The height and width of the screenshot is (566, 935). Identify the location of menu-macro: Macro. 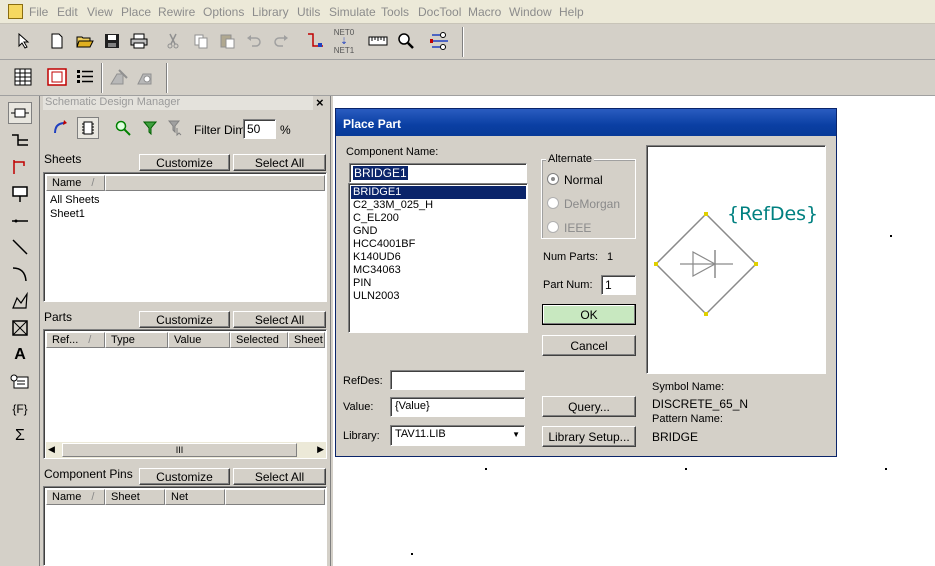
(484, 12).